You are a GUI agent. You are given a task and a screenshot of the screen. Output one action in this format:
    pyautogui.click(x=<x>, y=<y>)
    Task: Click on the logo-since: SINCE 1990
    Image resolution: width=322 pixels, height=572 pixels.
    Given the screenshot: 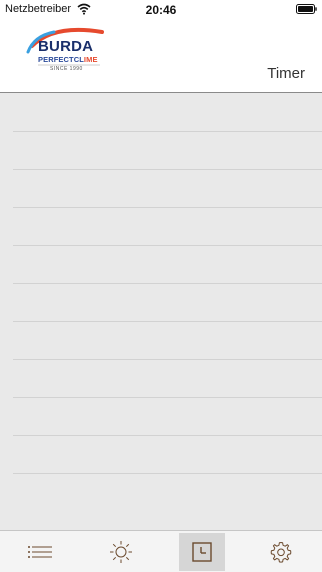 What is the action you would take?
    pyautogui.click(x=66, y=69)
    